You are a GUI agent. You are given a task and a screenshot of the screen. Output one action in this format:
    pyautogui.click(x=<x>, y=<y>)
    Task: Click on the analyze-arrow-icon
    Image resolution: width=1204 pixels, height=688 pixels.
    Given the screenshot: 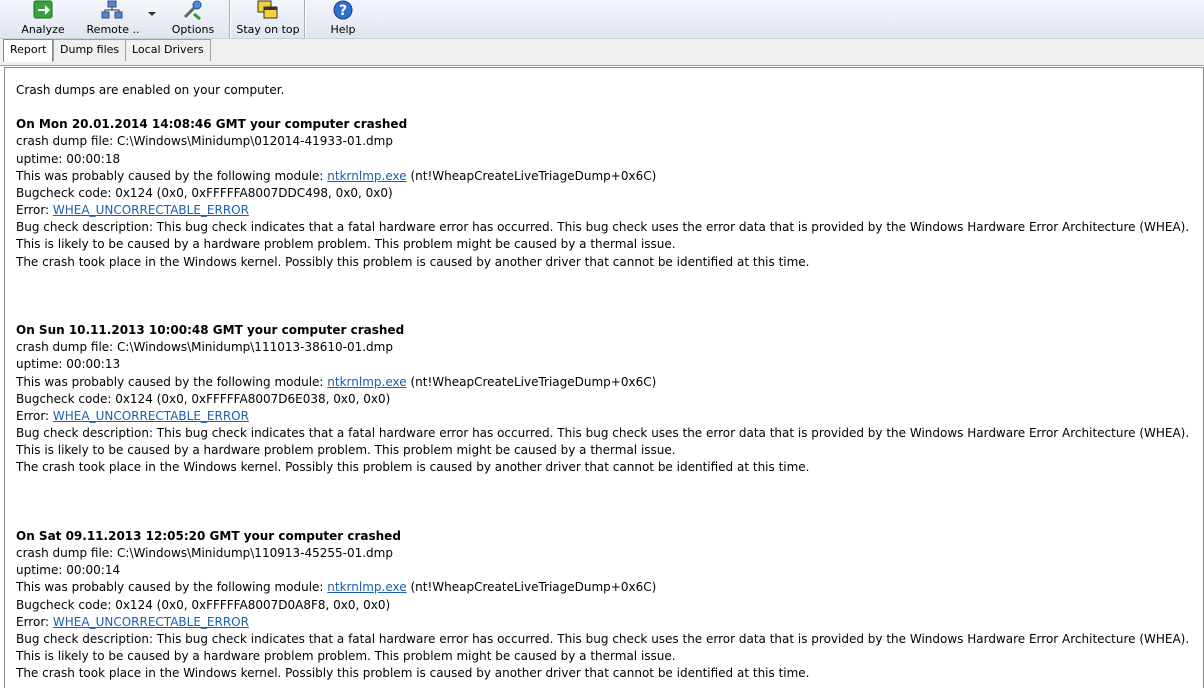 What is the action you would take?
    pyautogui.click(x=43, y=9)
    